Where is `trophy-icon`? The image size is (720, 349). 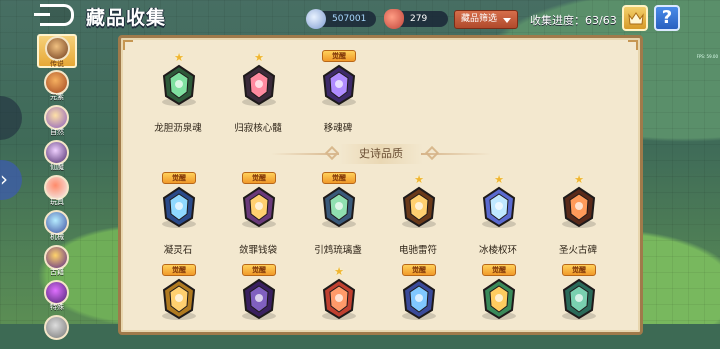
trophy-icon is located at coordinates (636, 18).